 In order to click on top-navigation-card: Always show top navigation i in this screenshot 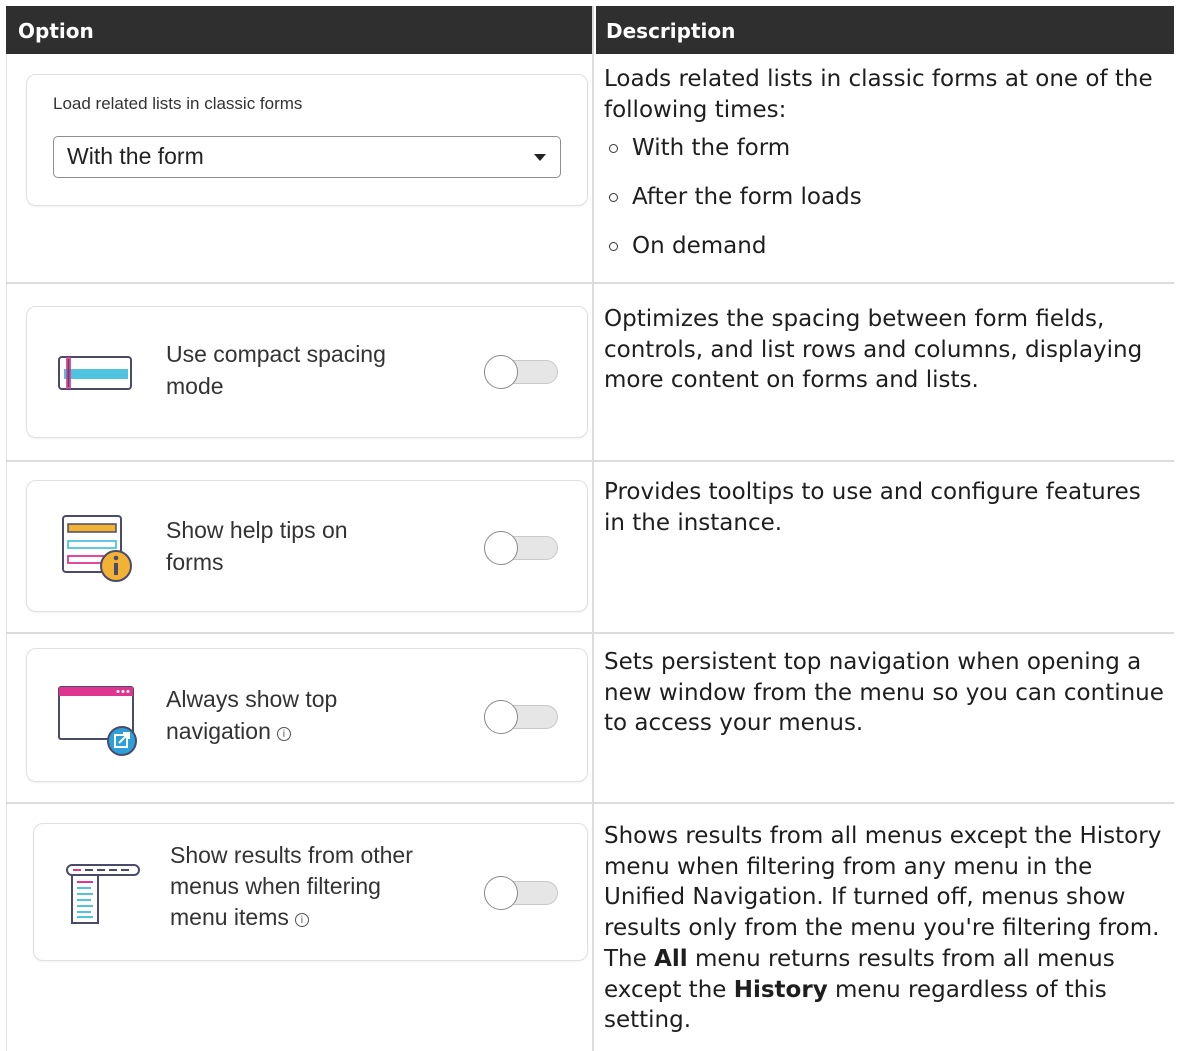, I will do `click(307, 715)`.